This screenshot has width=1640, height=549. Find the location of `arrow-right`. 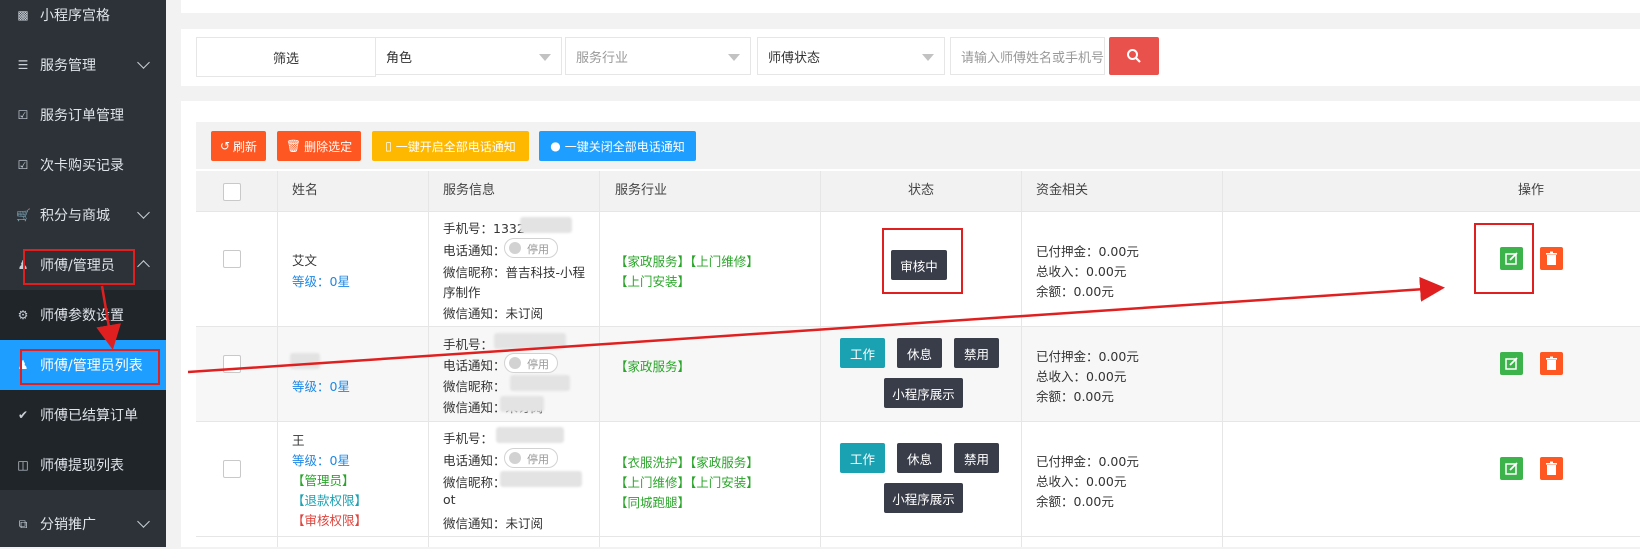

arrow-right is located at coordinates (816, 325).